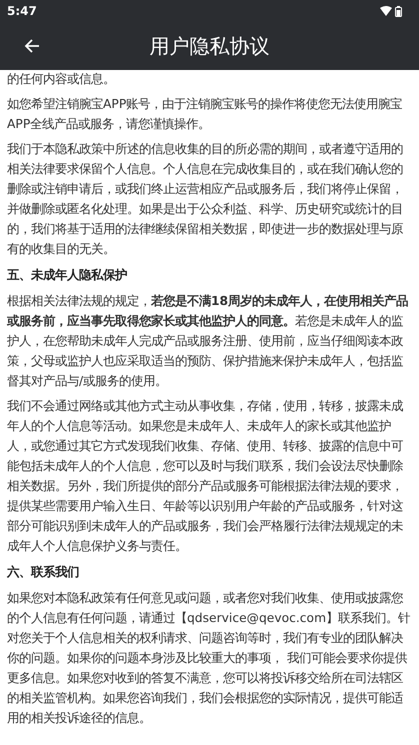  I want to click on page-title: 用户隐私协议, so click(210, 46).